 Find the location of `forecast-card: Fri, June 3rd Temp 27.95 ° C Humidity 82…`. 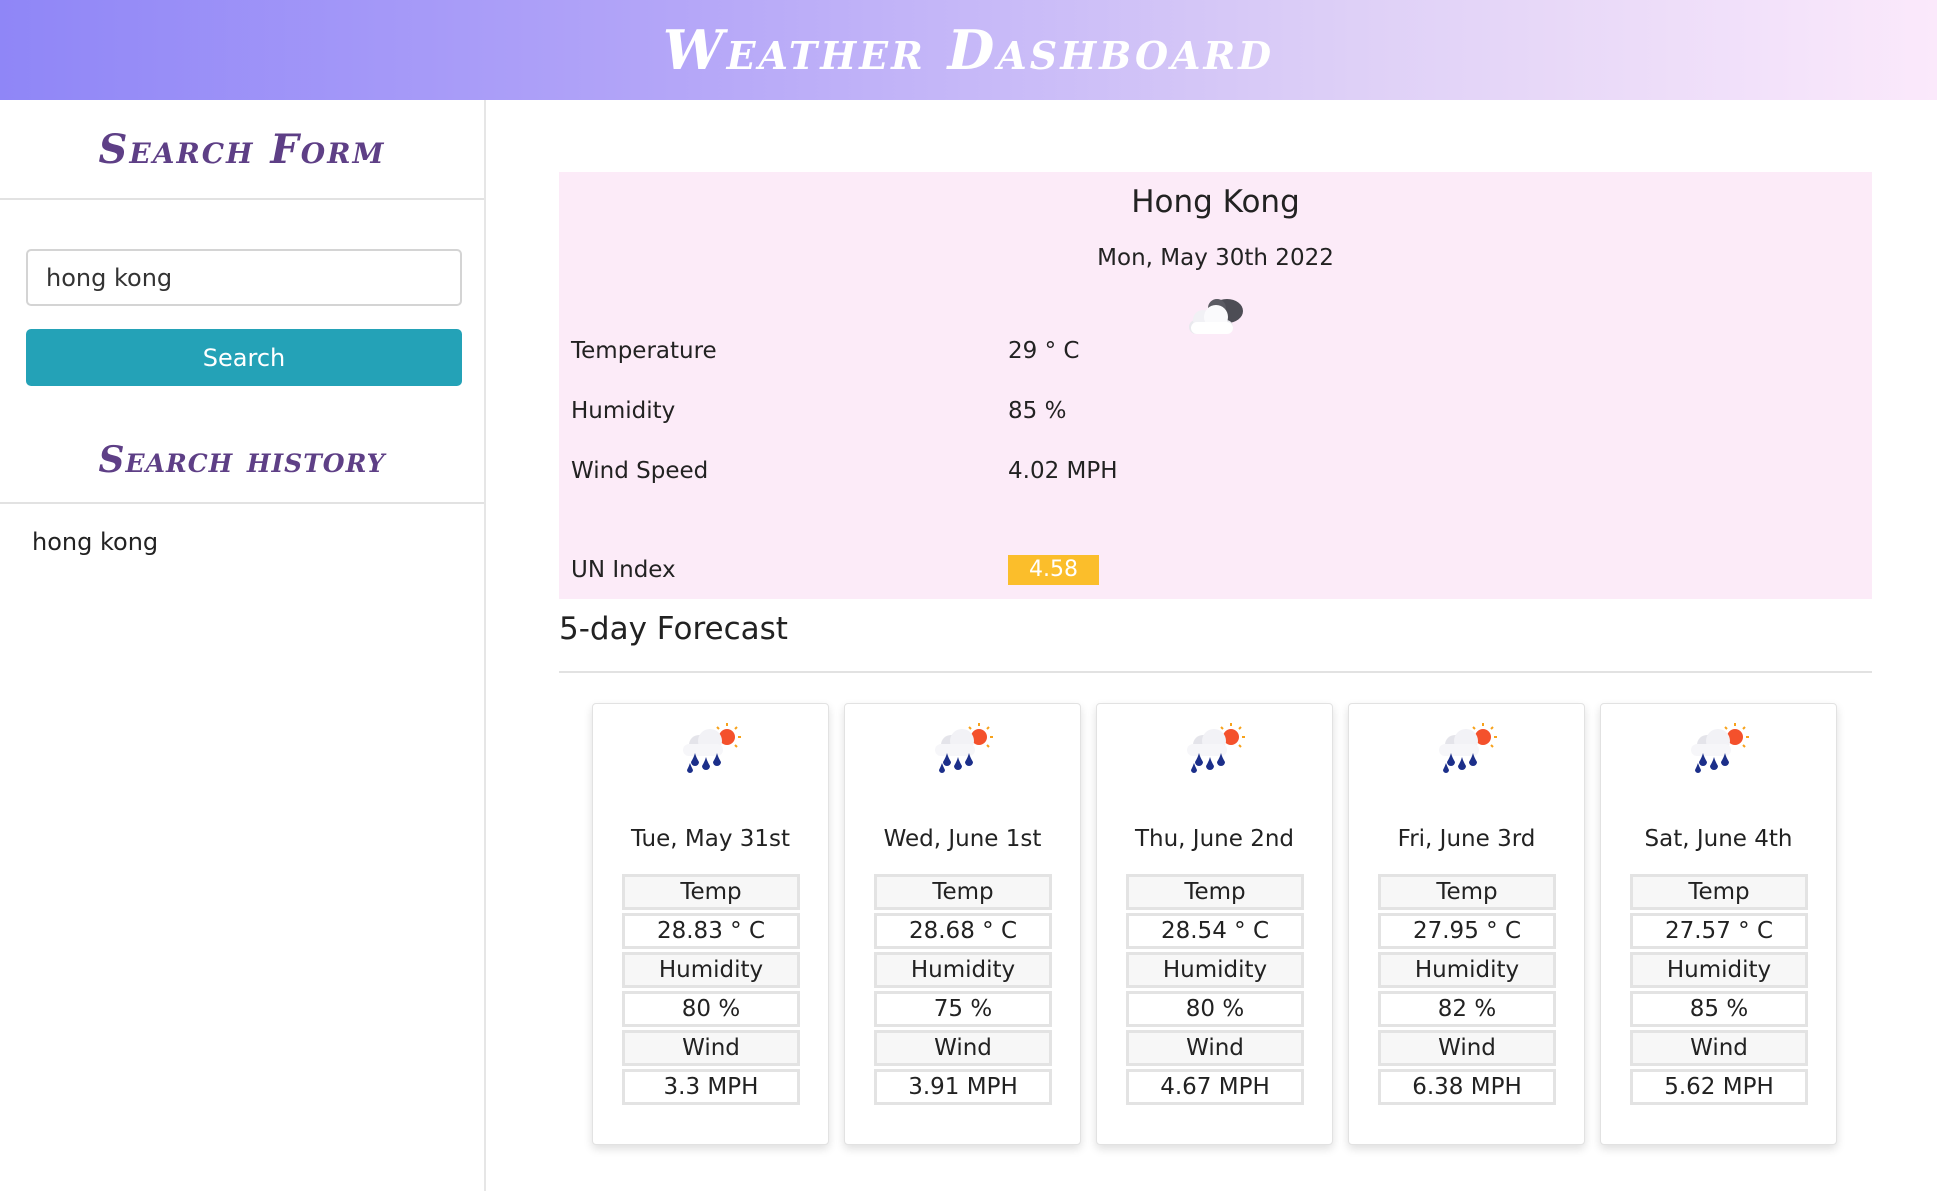

forecast-card: Fri, June 3rd Temp 27.95 ° C Humidity 82… is located at coordinates (1466, 924).